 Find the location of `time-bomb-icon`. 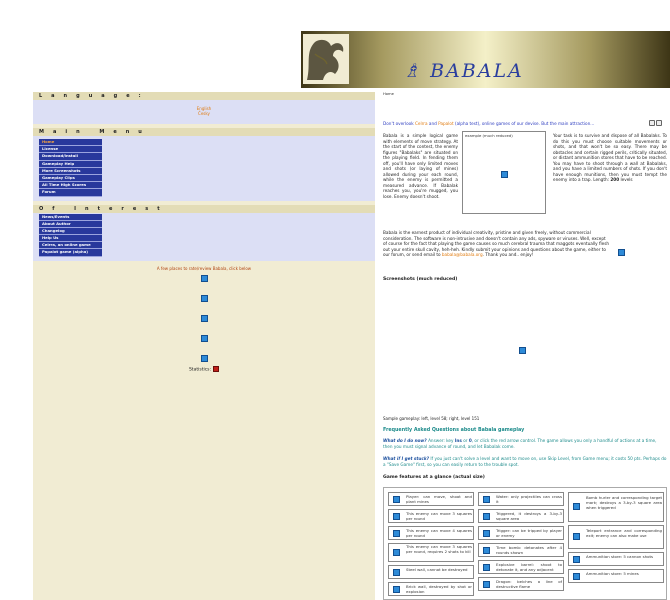

time-bomb-icon is located at coordinates (486, 550).